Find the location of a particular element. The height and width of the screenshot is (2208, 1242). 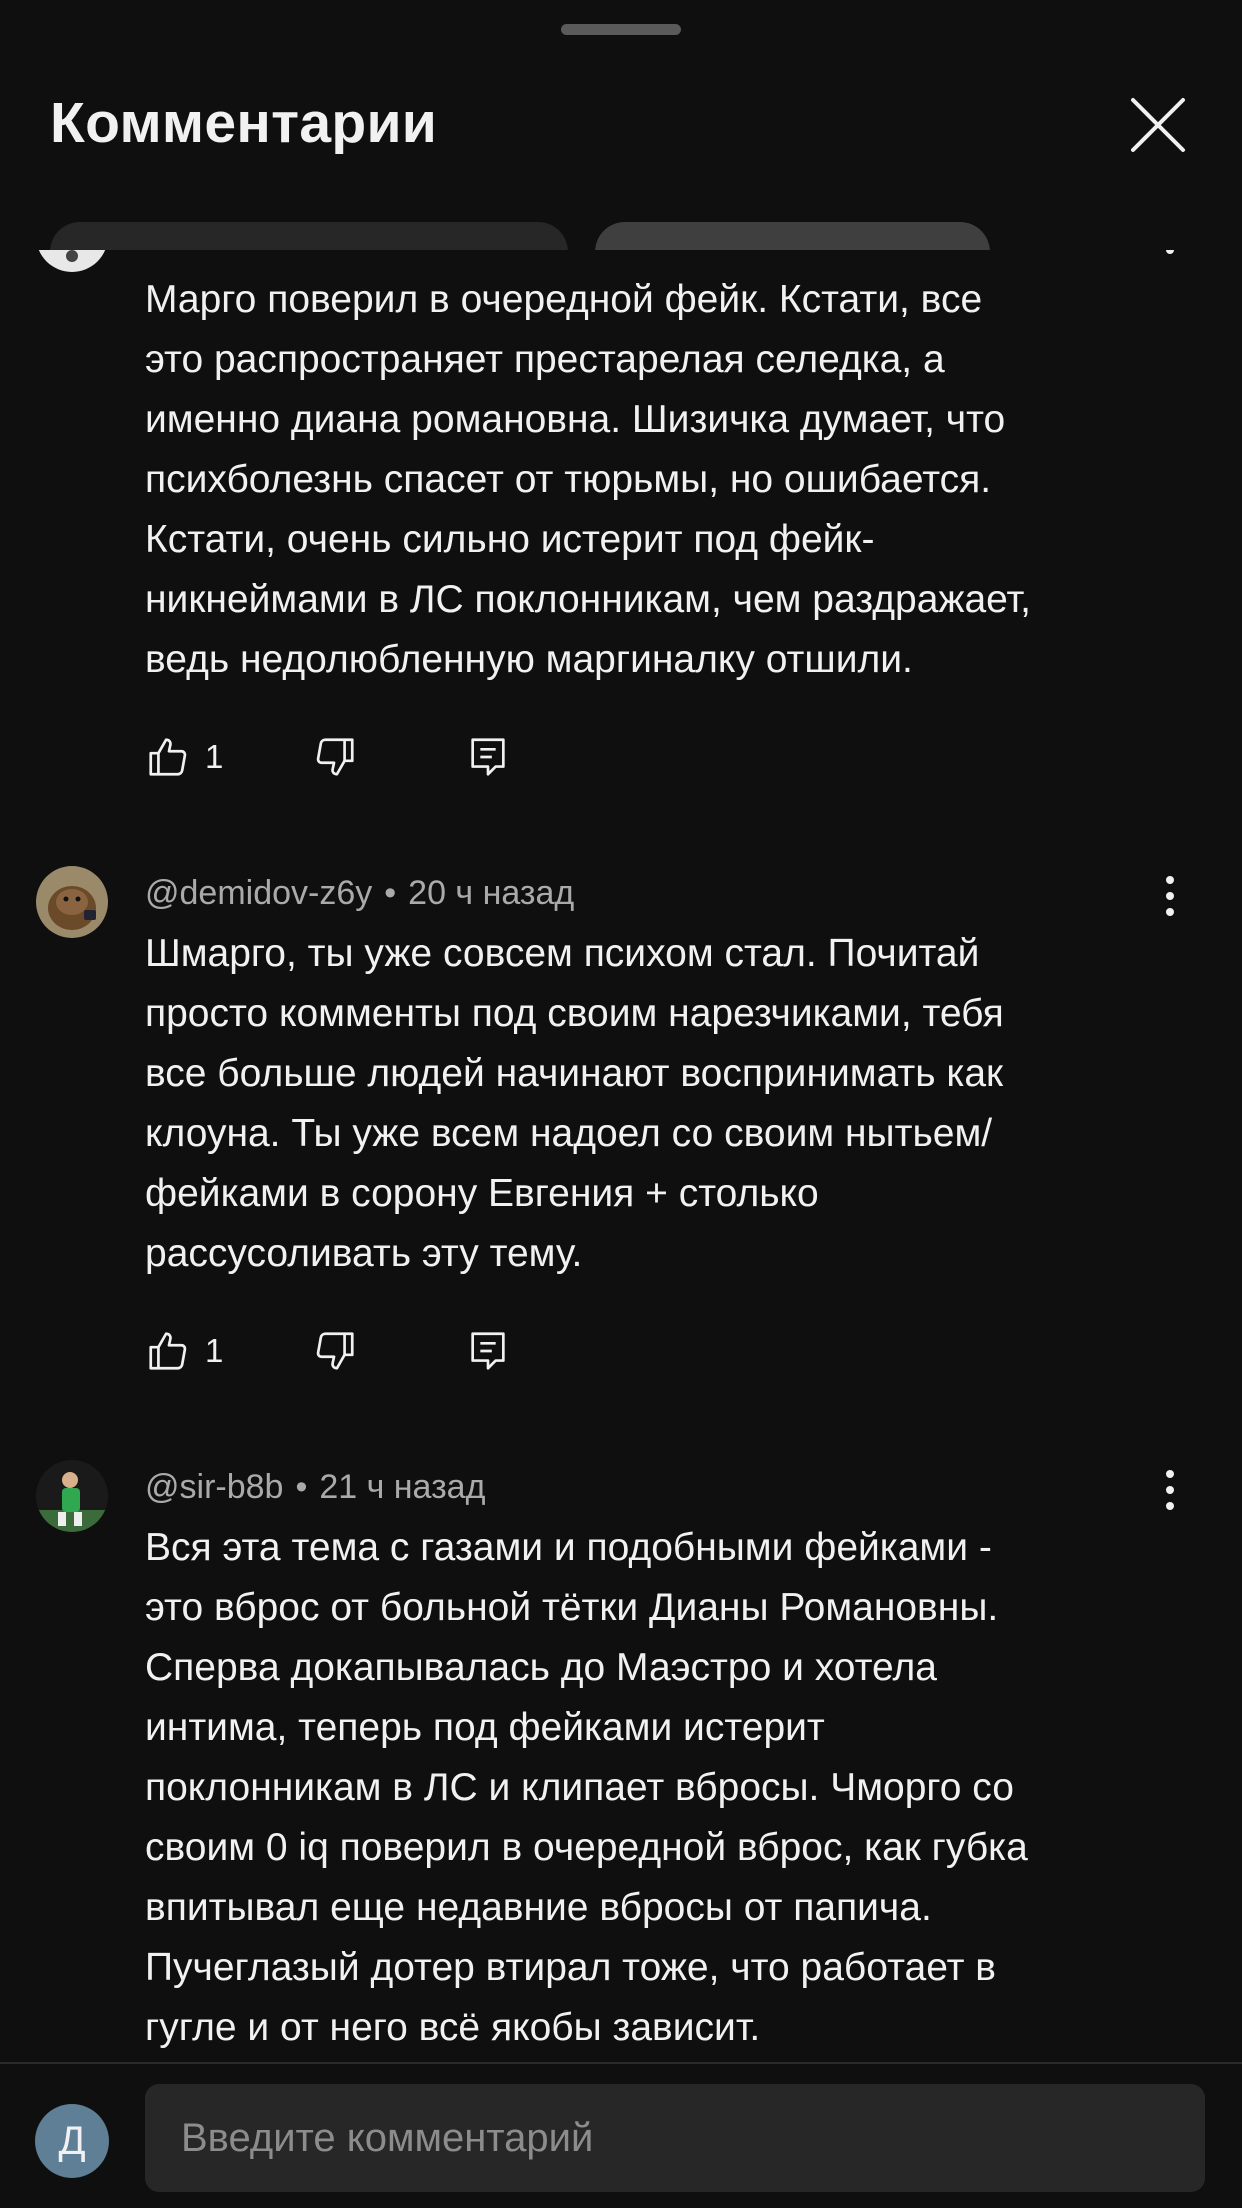

user-avatar: Д is located at coordinates (72, 2141).